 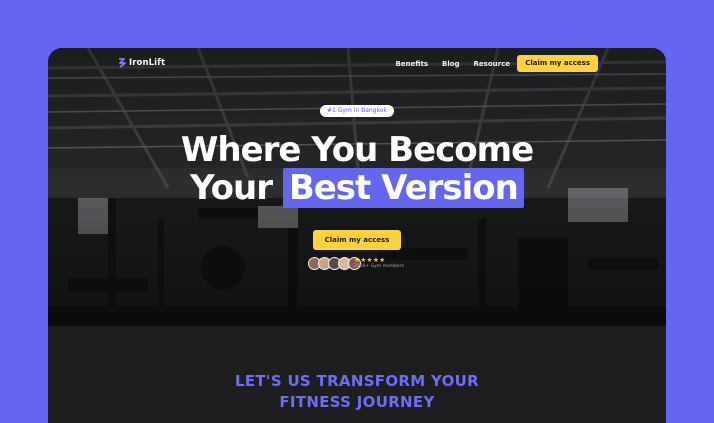 I want to click on hero-claim-access-button: Claim my access, so click(x=357, y=240).